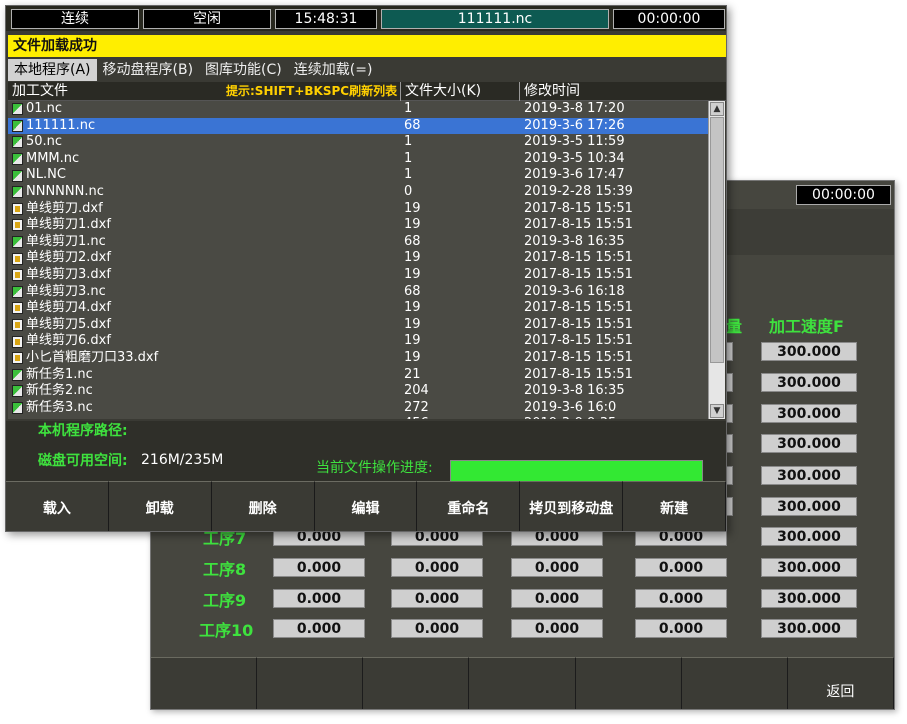 Image resolution: width=907 pixels, height=724 pixels. What do you see at coordinates (570, 417) in the screenshot?
I see `file-date: 2019-3-9 9:35` at bounding box center [570, 417].